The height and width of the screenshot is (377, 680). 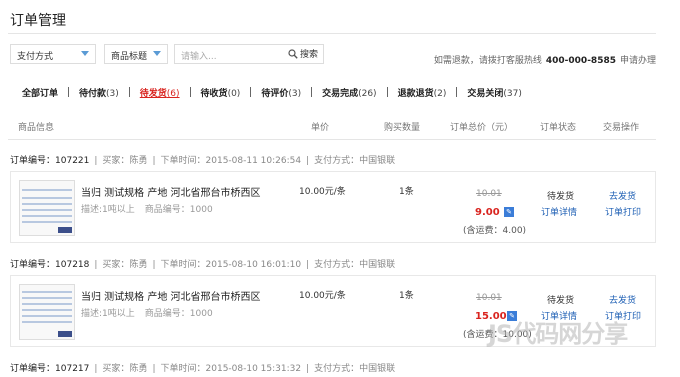 I want to click on column-header-product: 商品信息, so click(x=36, y=128).